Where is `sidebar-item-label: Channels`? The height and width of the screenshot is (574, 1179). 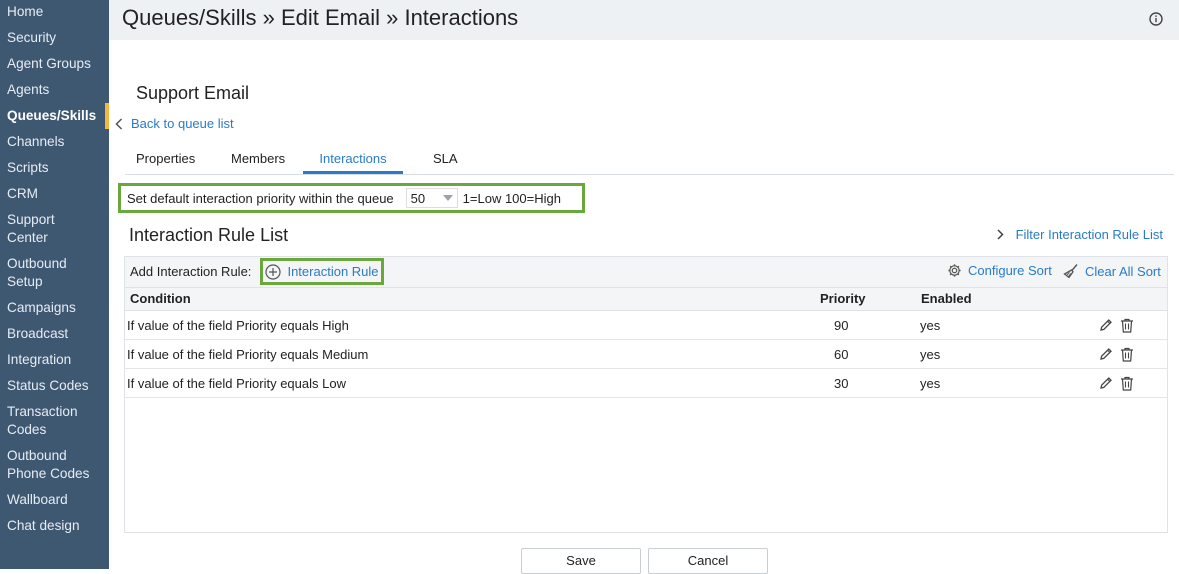
sidebar-item-label: Channels is located at coordinates (36, 141).